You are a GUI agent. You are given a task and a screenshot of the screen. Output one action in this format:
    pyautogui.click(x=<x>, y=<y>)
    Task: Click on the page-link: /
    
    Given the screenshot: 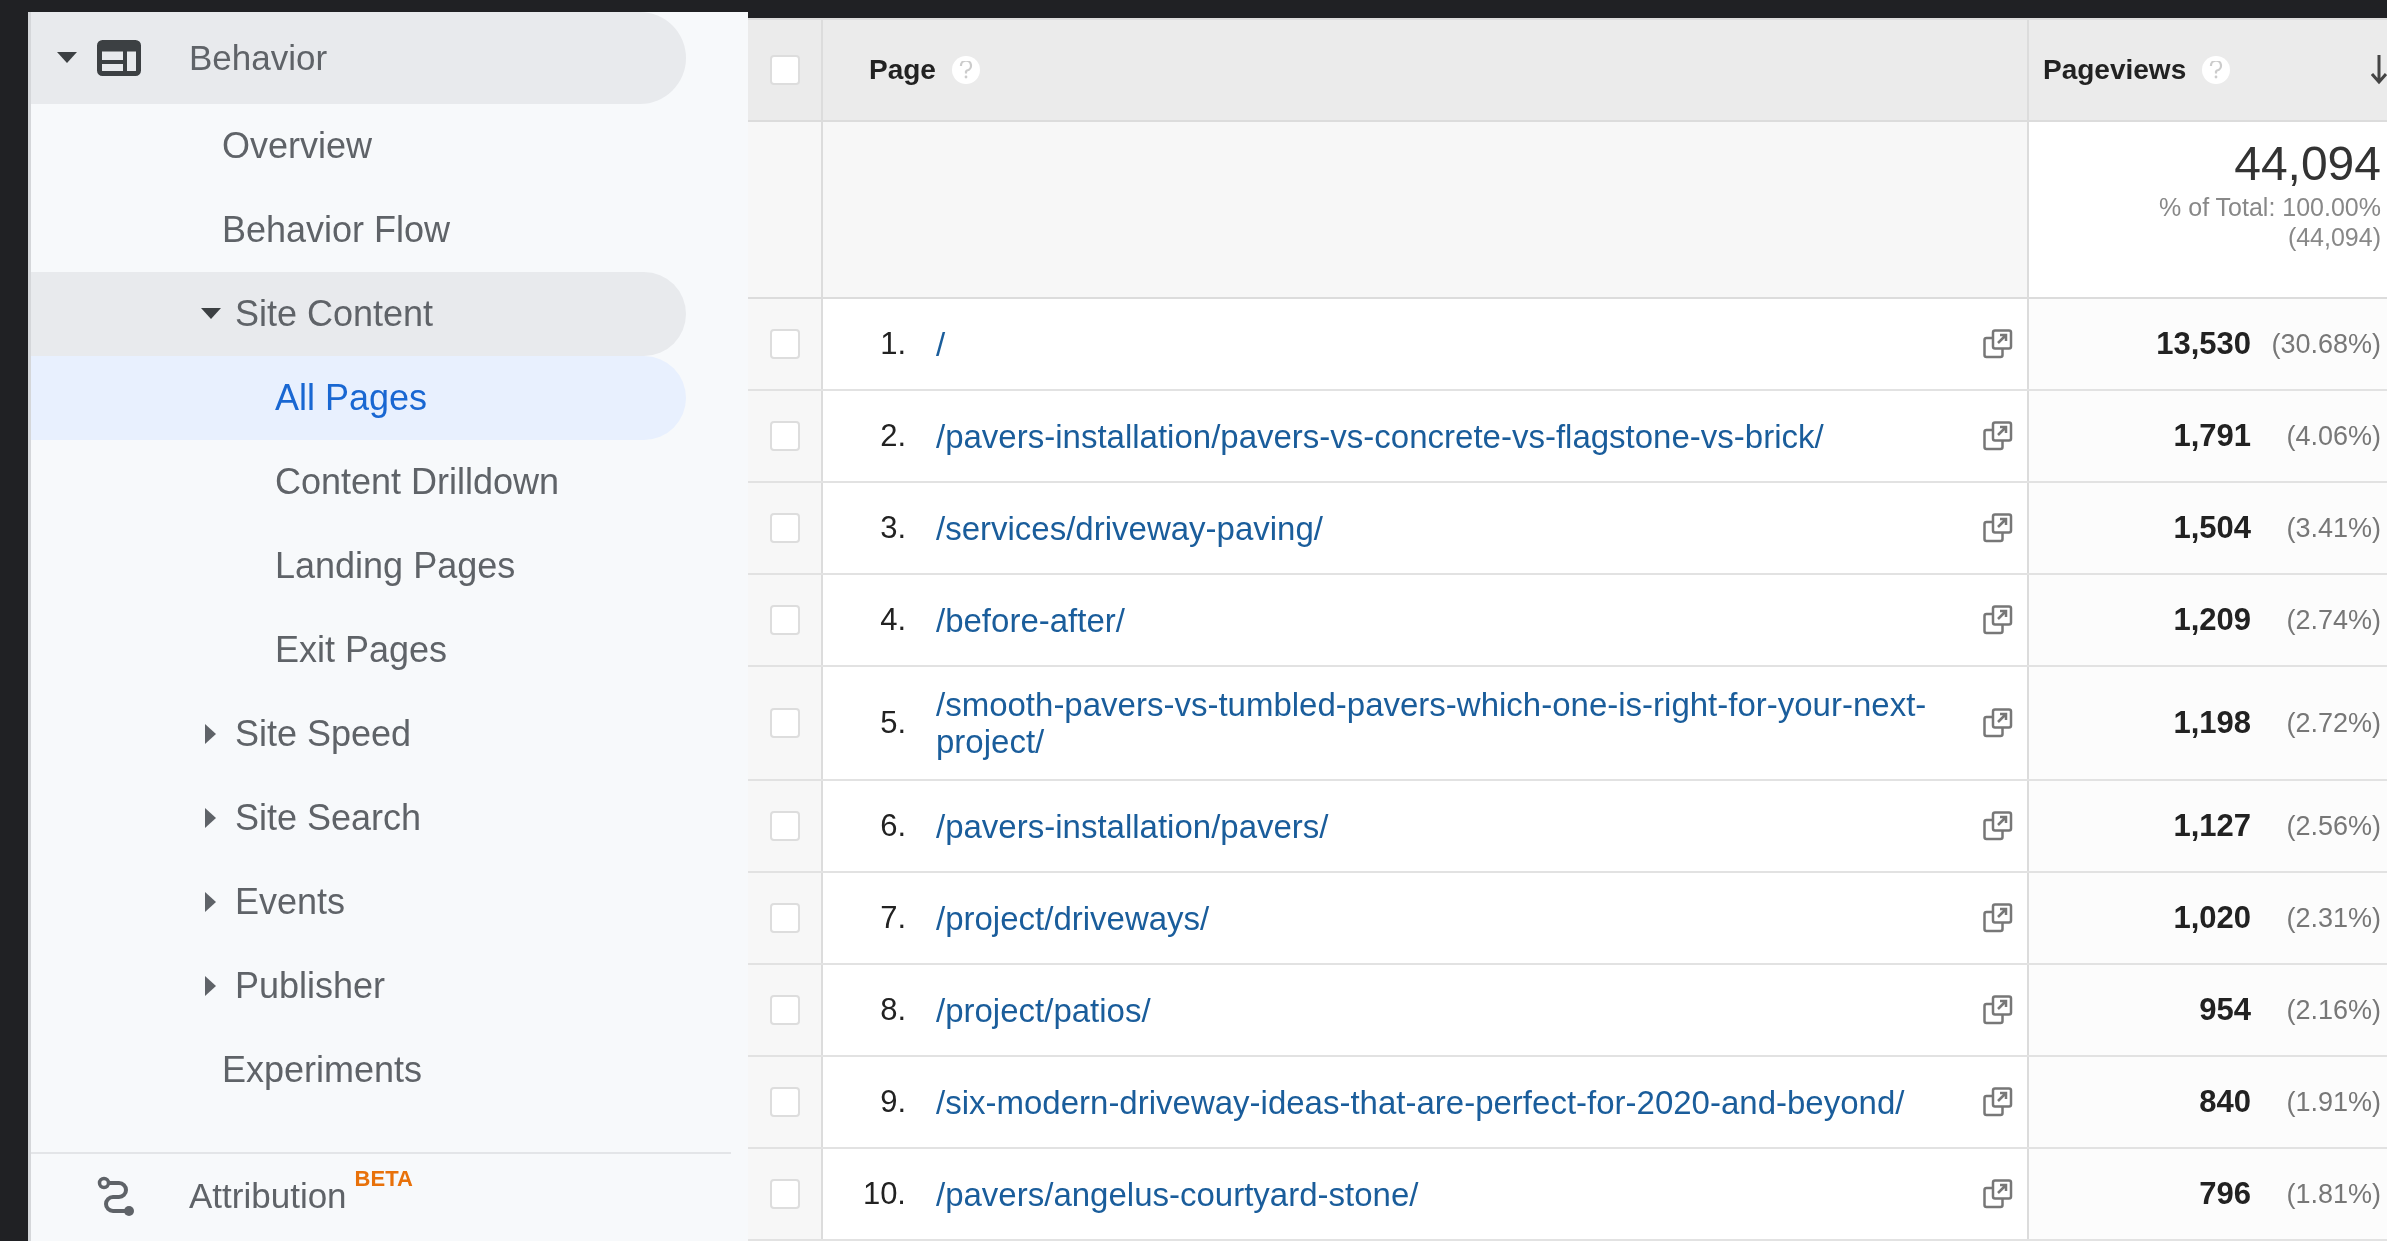 What is the action you would take?
    pyautogui.click(x=1459, y=344)
    